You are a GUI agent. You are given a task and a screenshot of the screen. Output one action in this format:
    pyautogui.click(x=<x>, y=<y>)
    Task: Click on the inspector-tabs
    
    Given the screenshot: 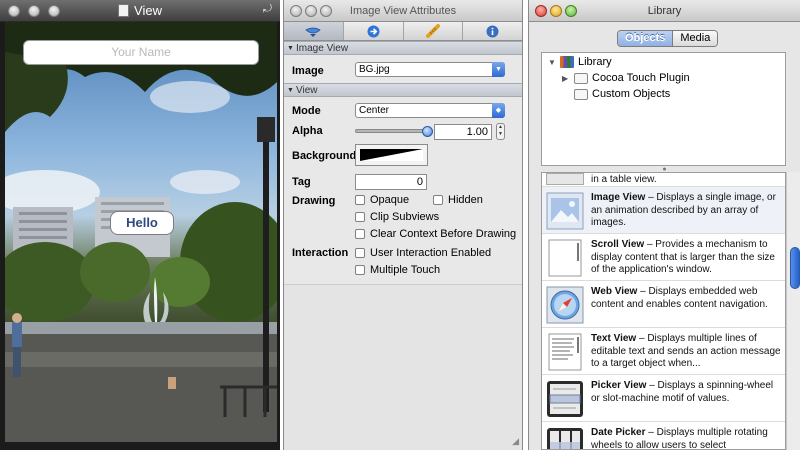 What is the action you would take?
    pyautogui.click(x=403, y=31)
    